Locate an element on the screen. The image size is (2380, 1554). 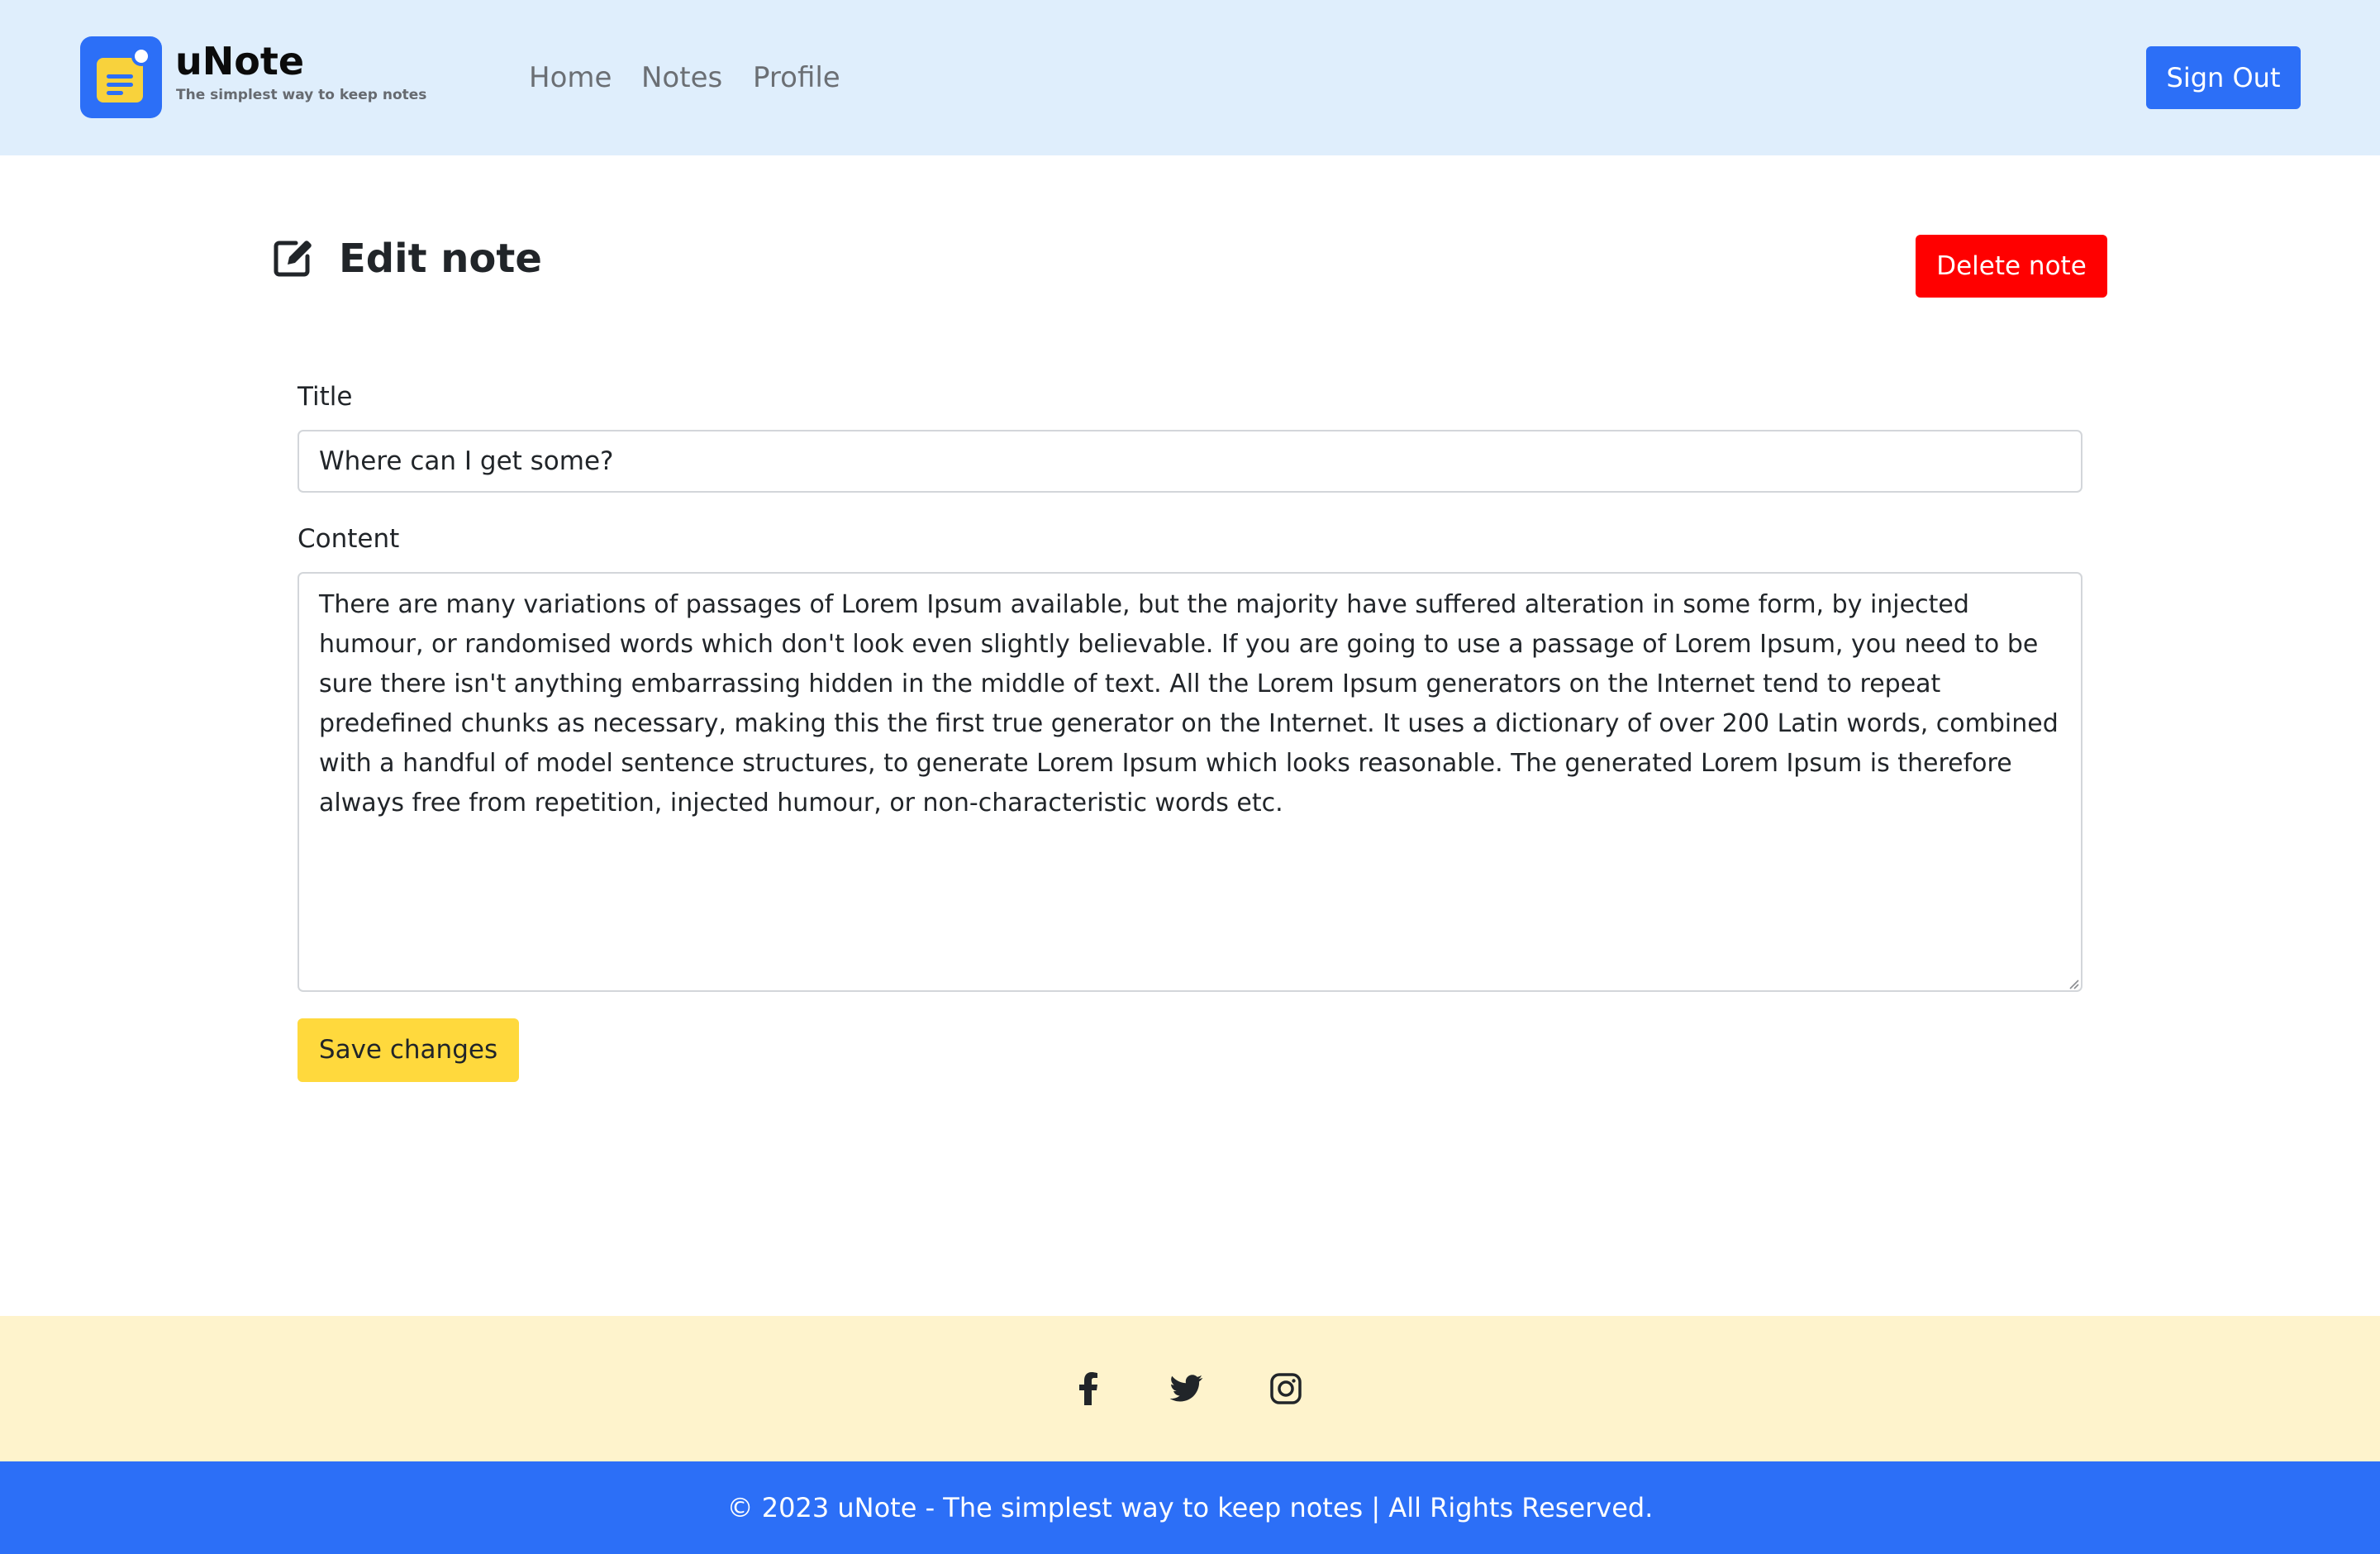
facebook-icon is located at coordinates (1089, 1388).